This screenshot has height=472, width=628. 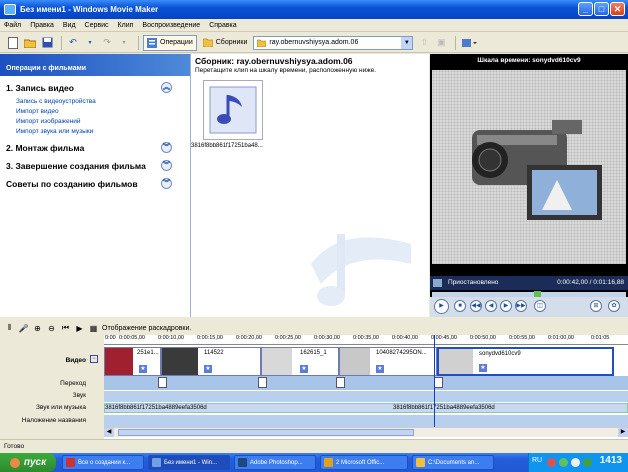 I want to click on movie-maker-app-icon, so click(x=10, y=9).